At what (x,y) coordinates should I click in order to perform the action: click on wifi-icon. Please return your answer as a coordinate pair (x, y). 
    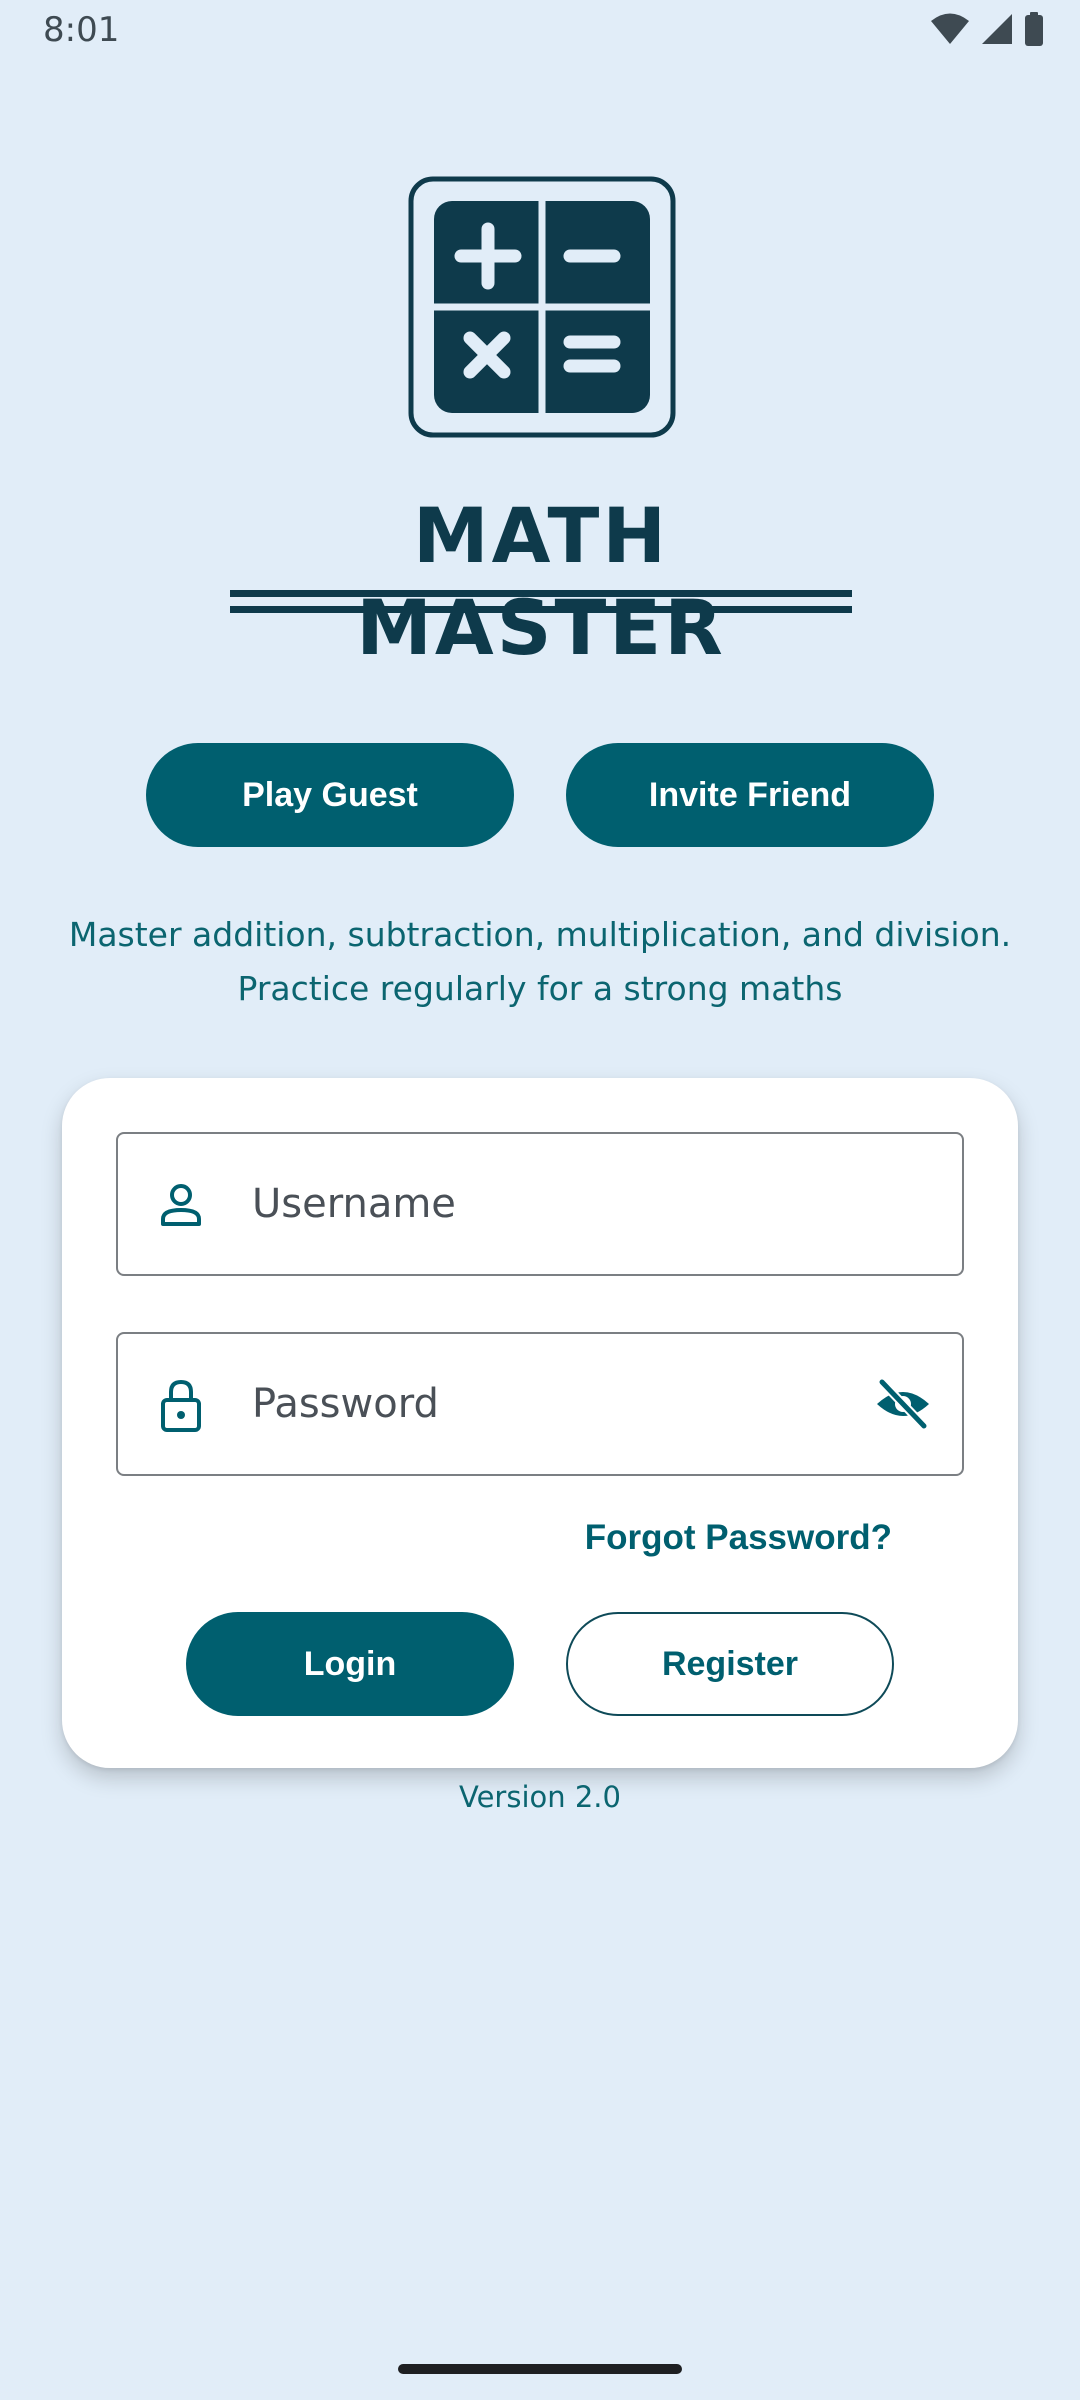
    Looking at the image, I should click on (950, 28).